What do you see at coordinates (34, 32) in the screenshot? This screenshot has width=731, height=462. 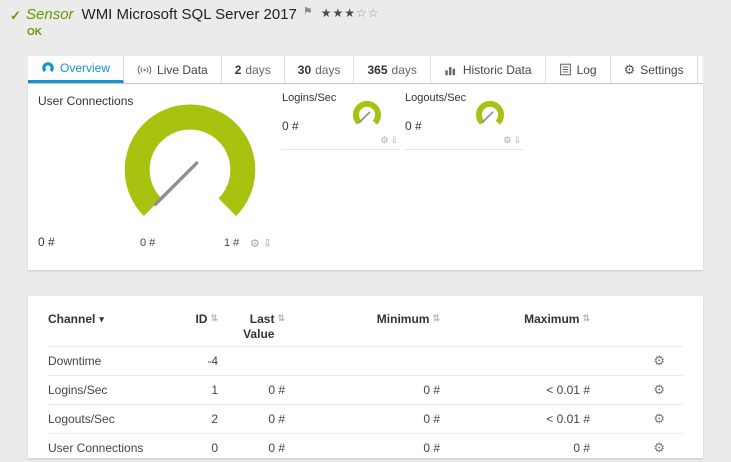 I see `status-badge: OK` at bounding box center [34, 32].